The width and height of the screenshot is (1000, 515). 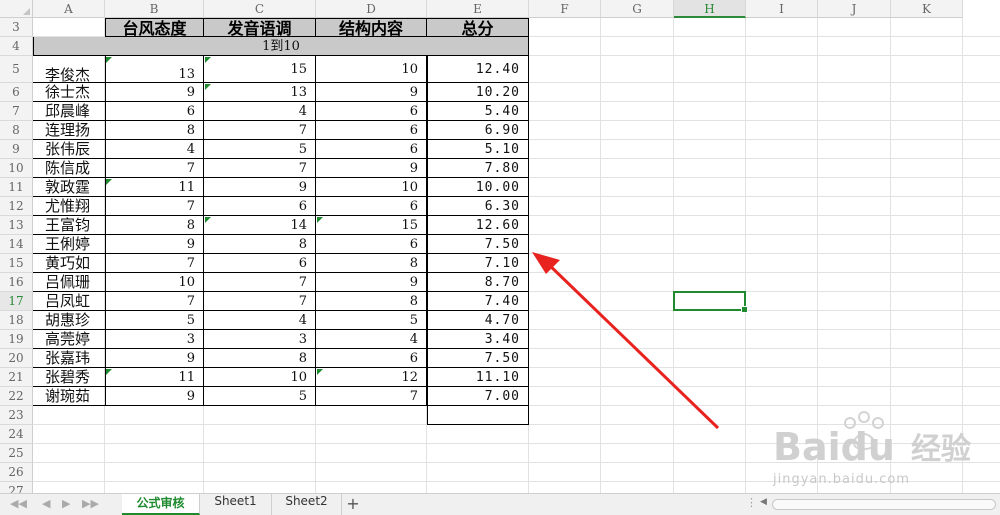 I want to click on column-header-e: E, so click(x=478, y=9).